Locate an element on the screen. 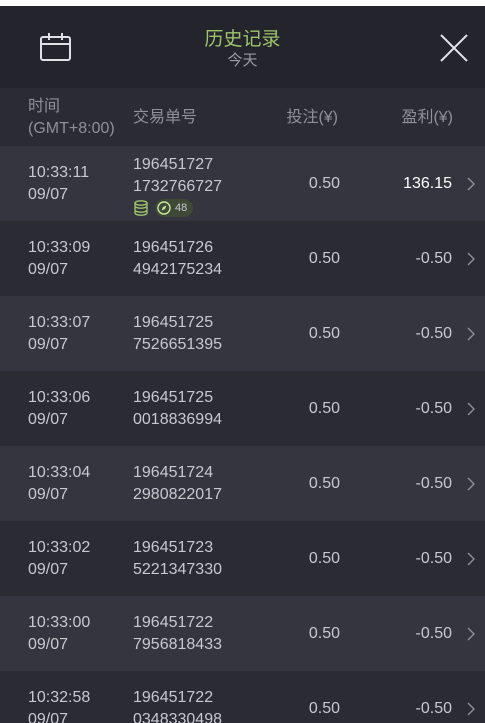 Image resolution: width=485 pixels, height=723 pixels. row-time: 10:33:02 09/07 is located at coordinates (59, 559).